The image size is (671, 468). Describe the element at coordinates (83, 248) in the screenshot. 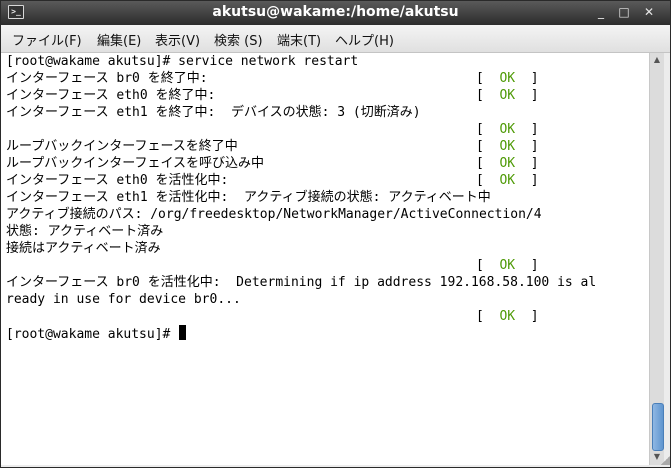

I see `terminal-line: 接続はアクティベート済み` at that location.